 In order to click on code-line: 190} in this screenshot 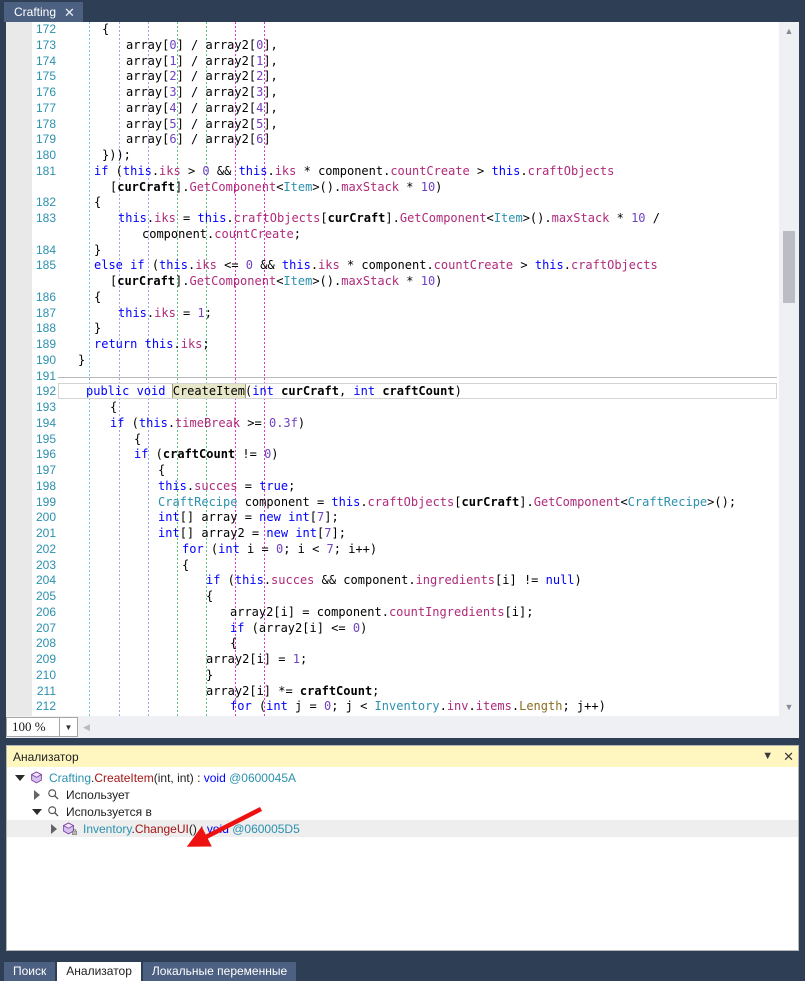, I will do `click(392, 361)`.